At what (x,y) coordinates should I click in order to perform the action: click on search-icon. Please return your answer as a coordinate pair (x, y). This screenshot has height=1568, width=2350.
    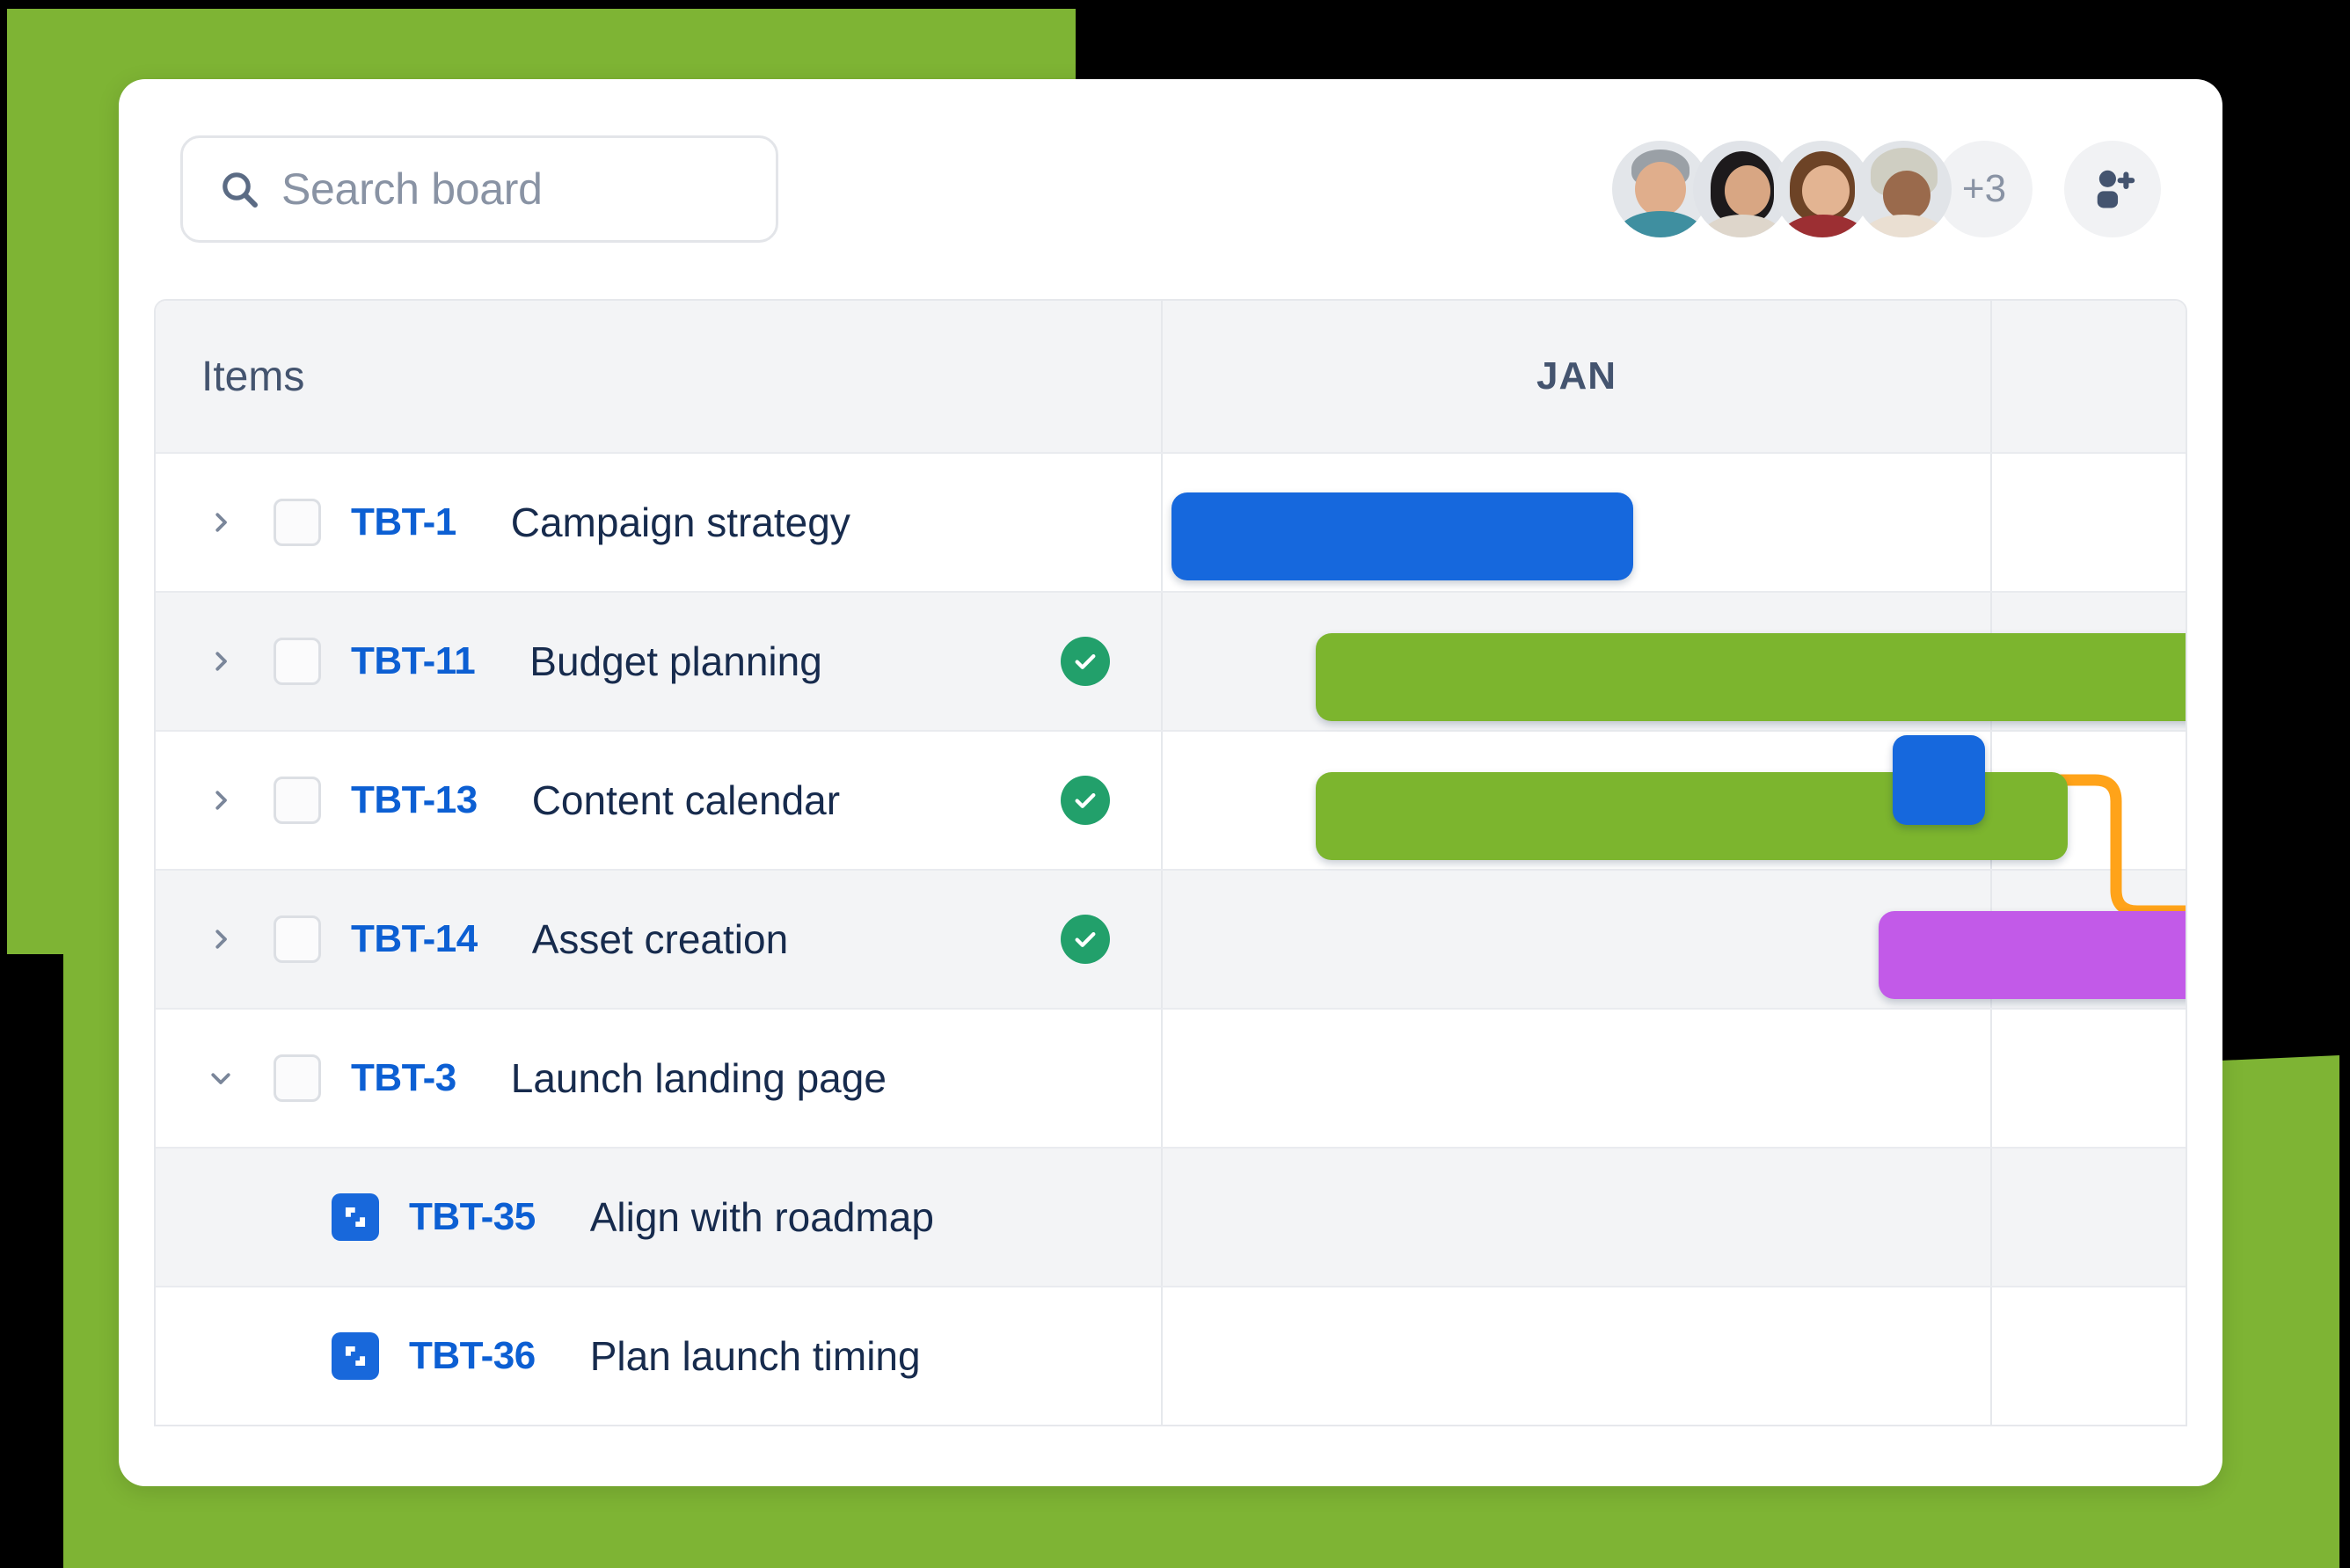
    Looking at the image, I should click on (240, 190).